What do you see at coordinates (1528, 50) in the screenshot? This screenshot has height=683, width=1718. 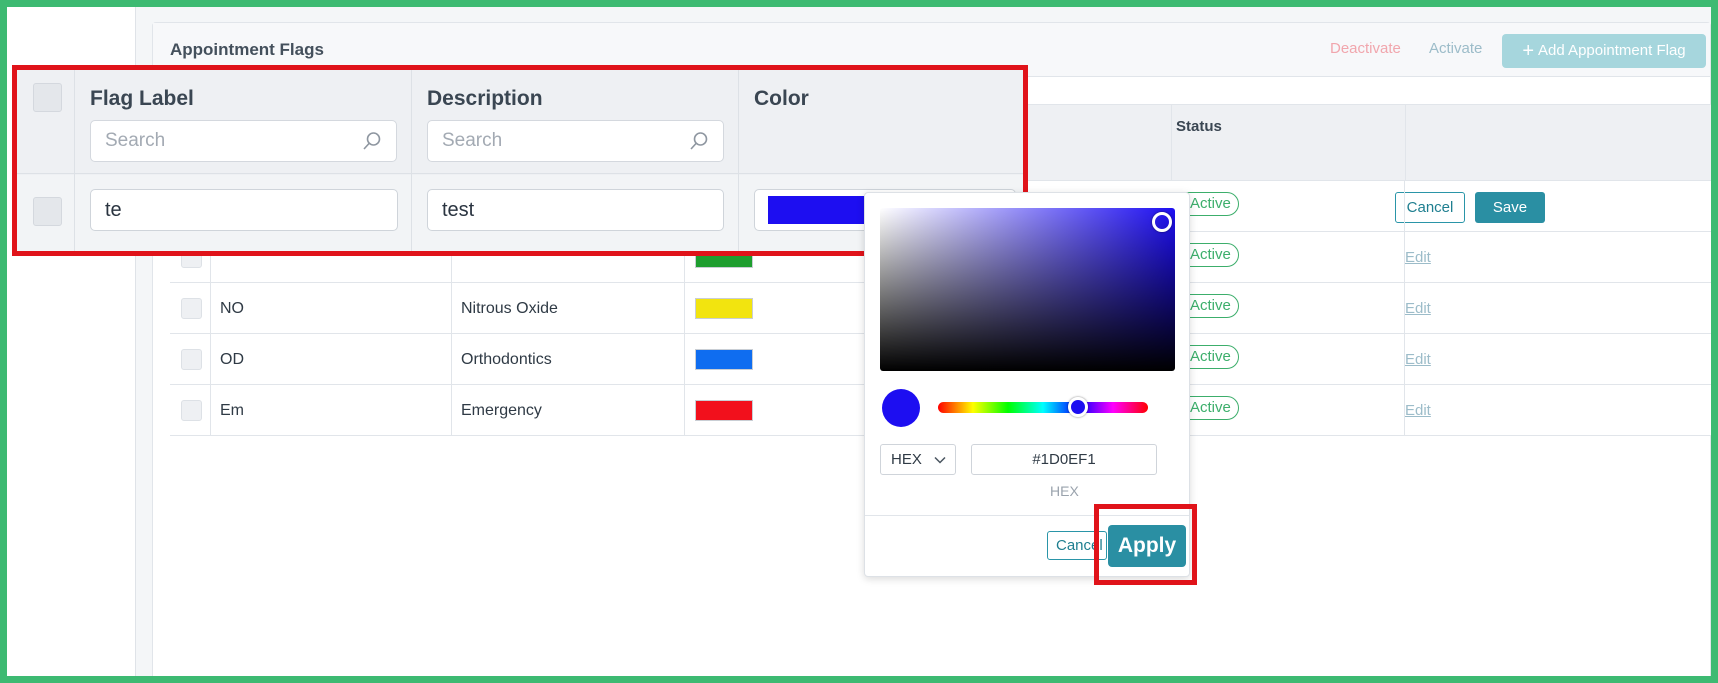 I see `plus-icon: +` at bounding box center [1528, 50].